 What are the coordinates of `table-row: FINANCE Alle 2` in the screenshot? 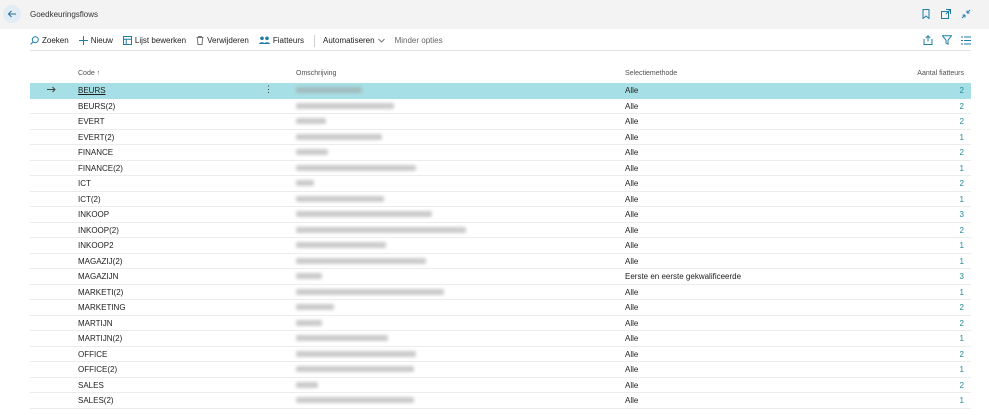 It's located at (500, 153).